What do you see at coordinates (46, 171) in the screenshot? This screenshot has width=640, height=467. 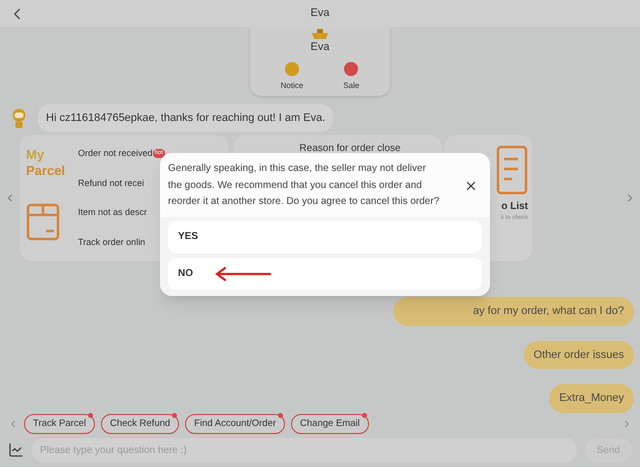 I see `card-title: Parcel` at bounding box center [46, 171].